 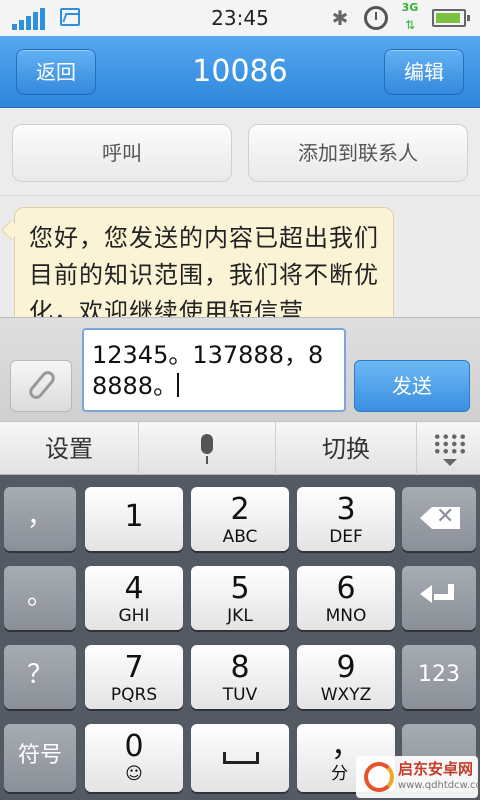 I want to click on key-3: 3 DEF, so click(x=346, y=519).